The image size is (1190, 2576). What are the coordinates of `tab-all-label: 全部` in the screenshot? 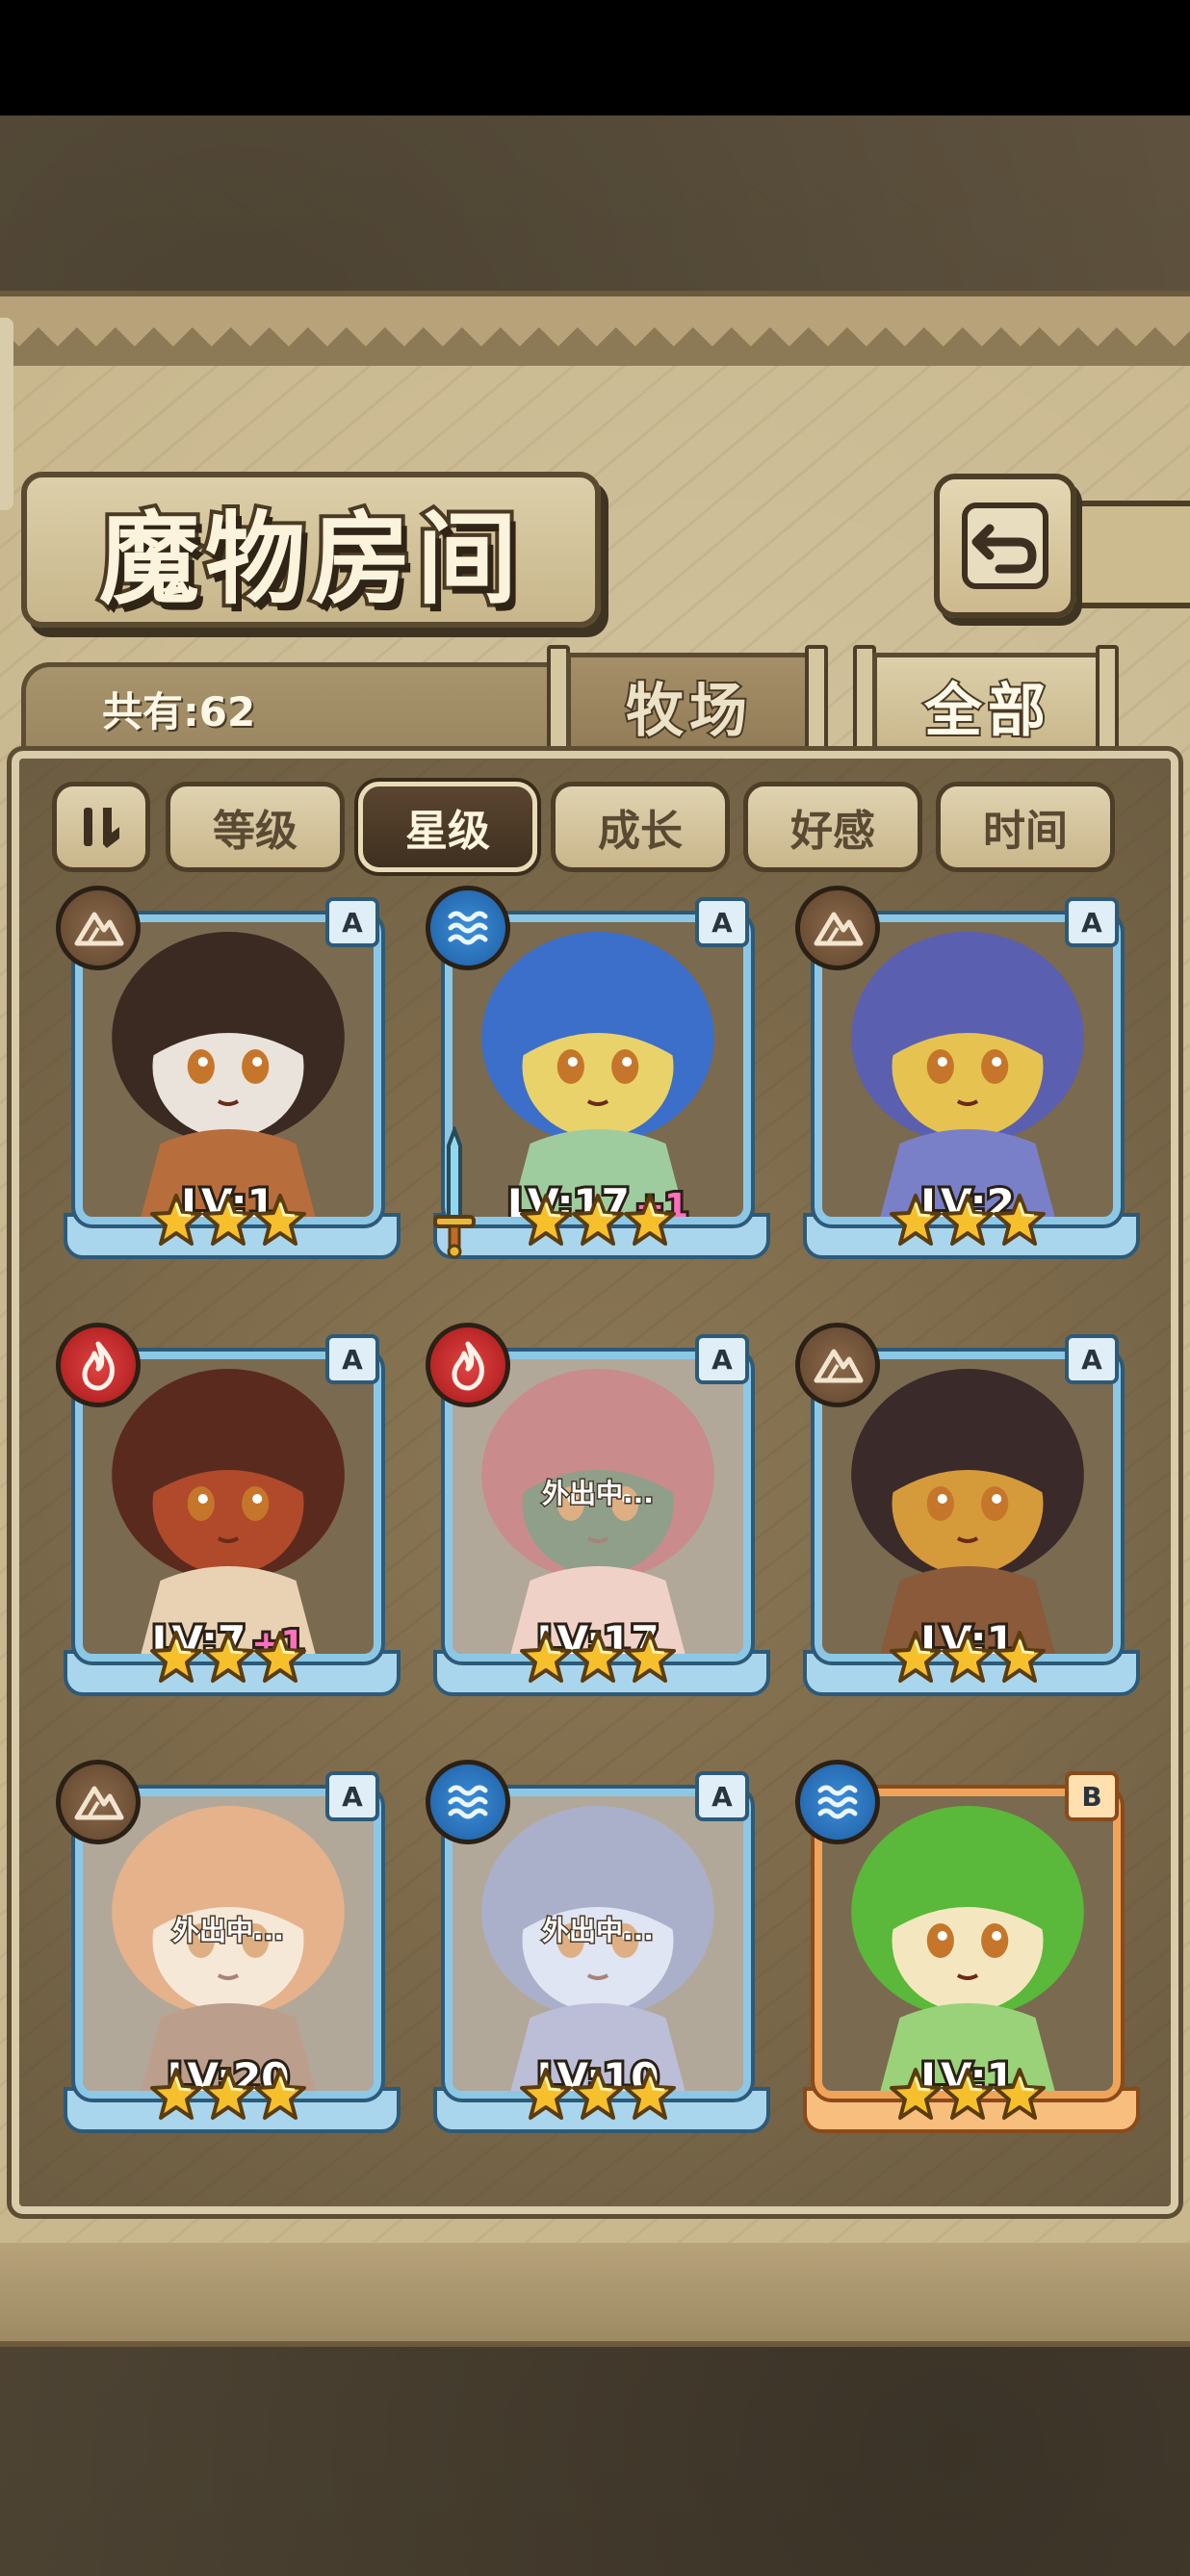 It's located at (987, 712).